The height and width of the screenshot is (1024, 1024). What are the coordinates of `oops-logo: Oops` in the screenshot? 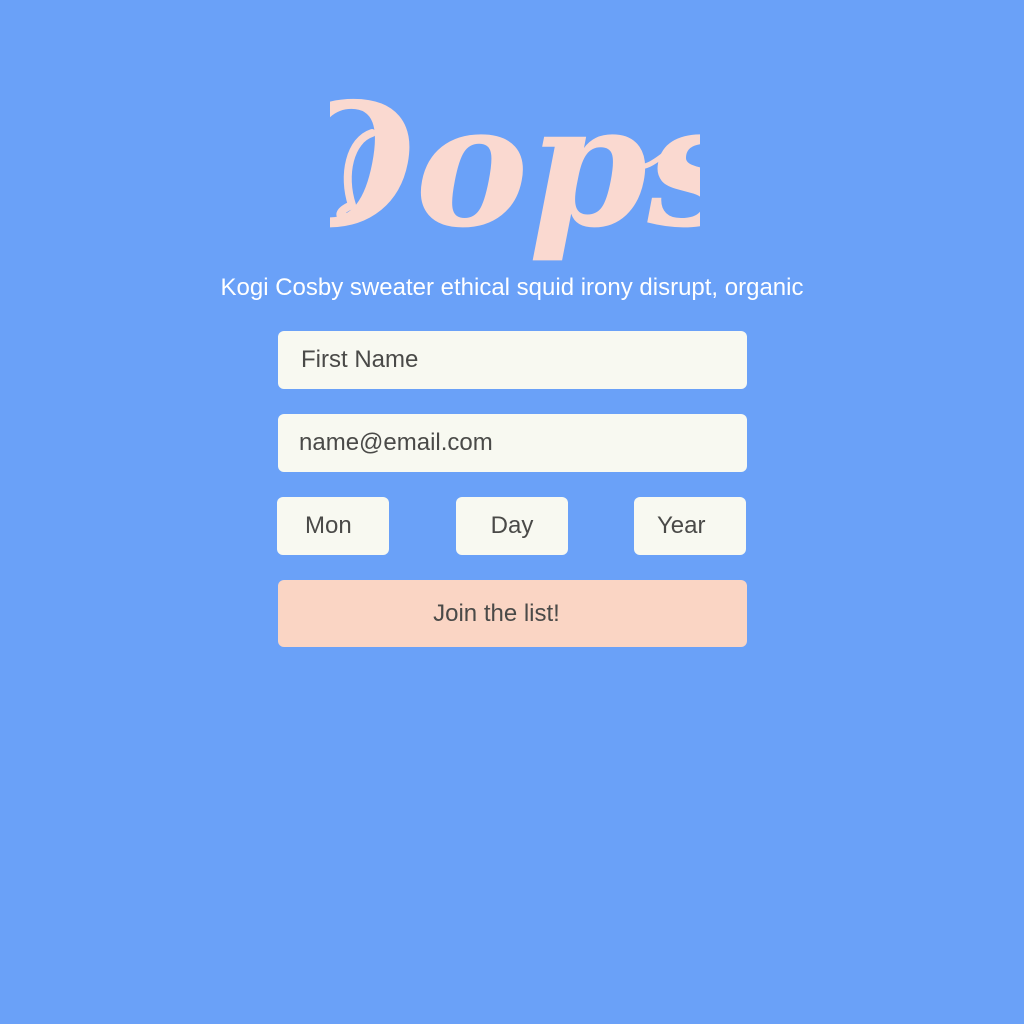 It's located at (515, 165).